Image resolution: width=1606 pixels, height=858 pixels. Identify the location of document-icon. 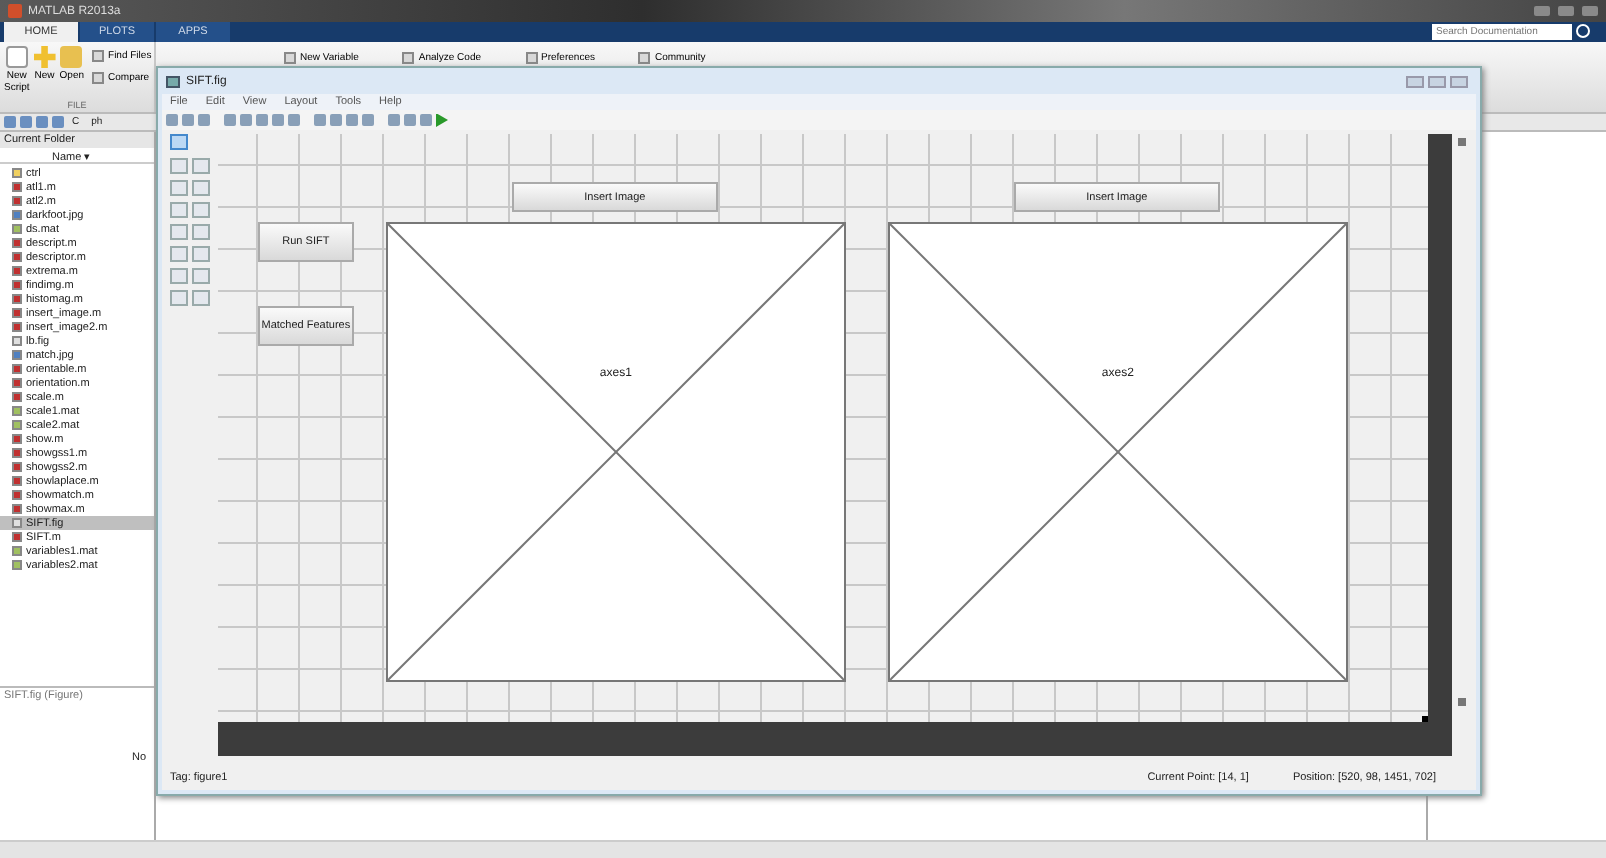
(16, 57).